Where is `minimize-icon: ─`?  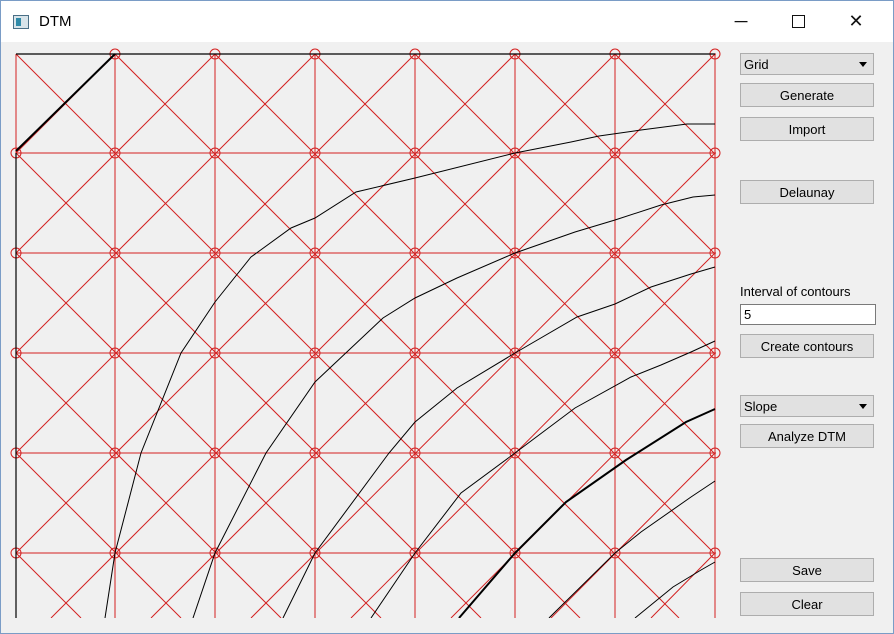
minimize-icon: ─ is located at coordinates (741, 21).